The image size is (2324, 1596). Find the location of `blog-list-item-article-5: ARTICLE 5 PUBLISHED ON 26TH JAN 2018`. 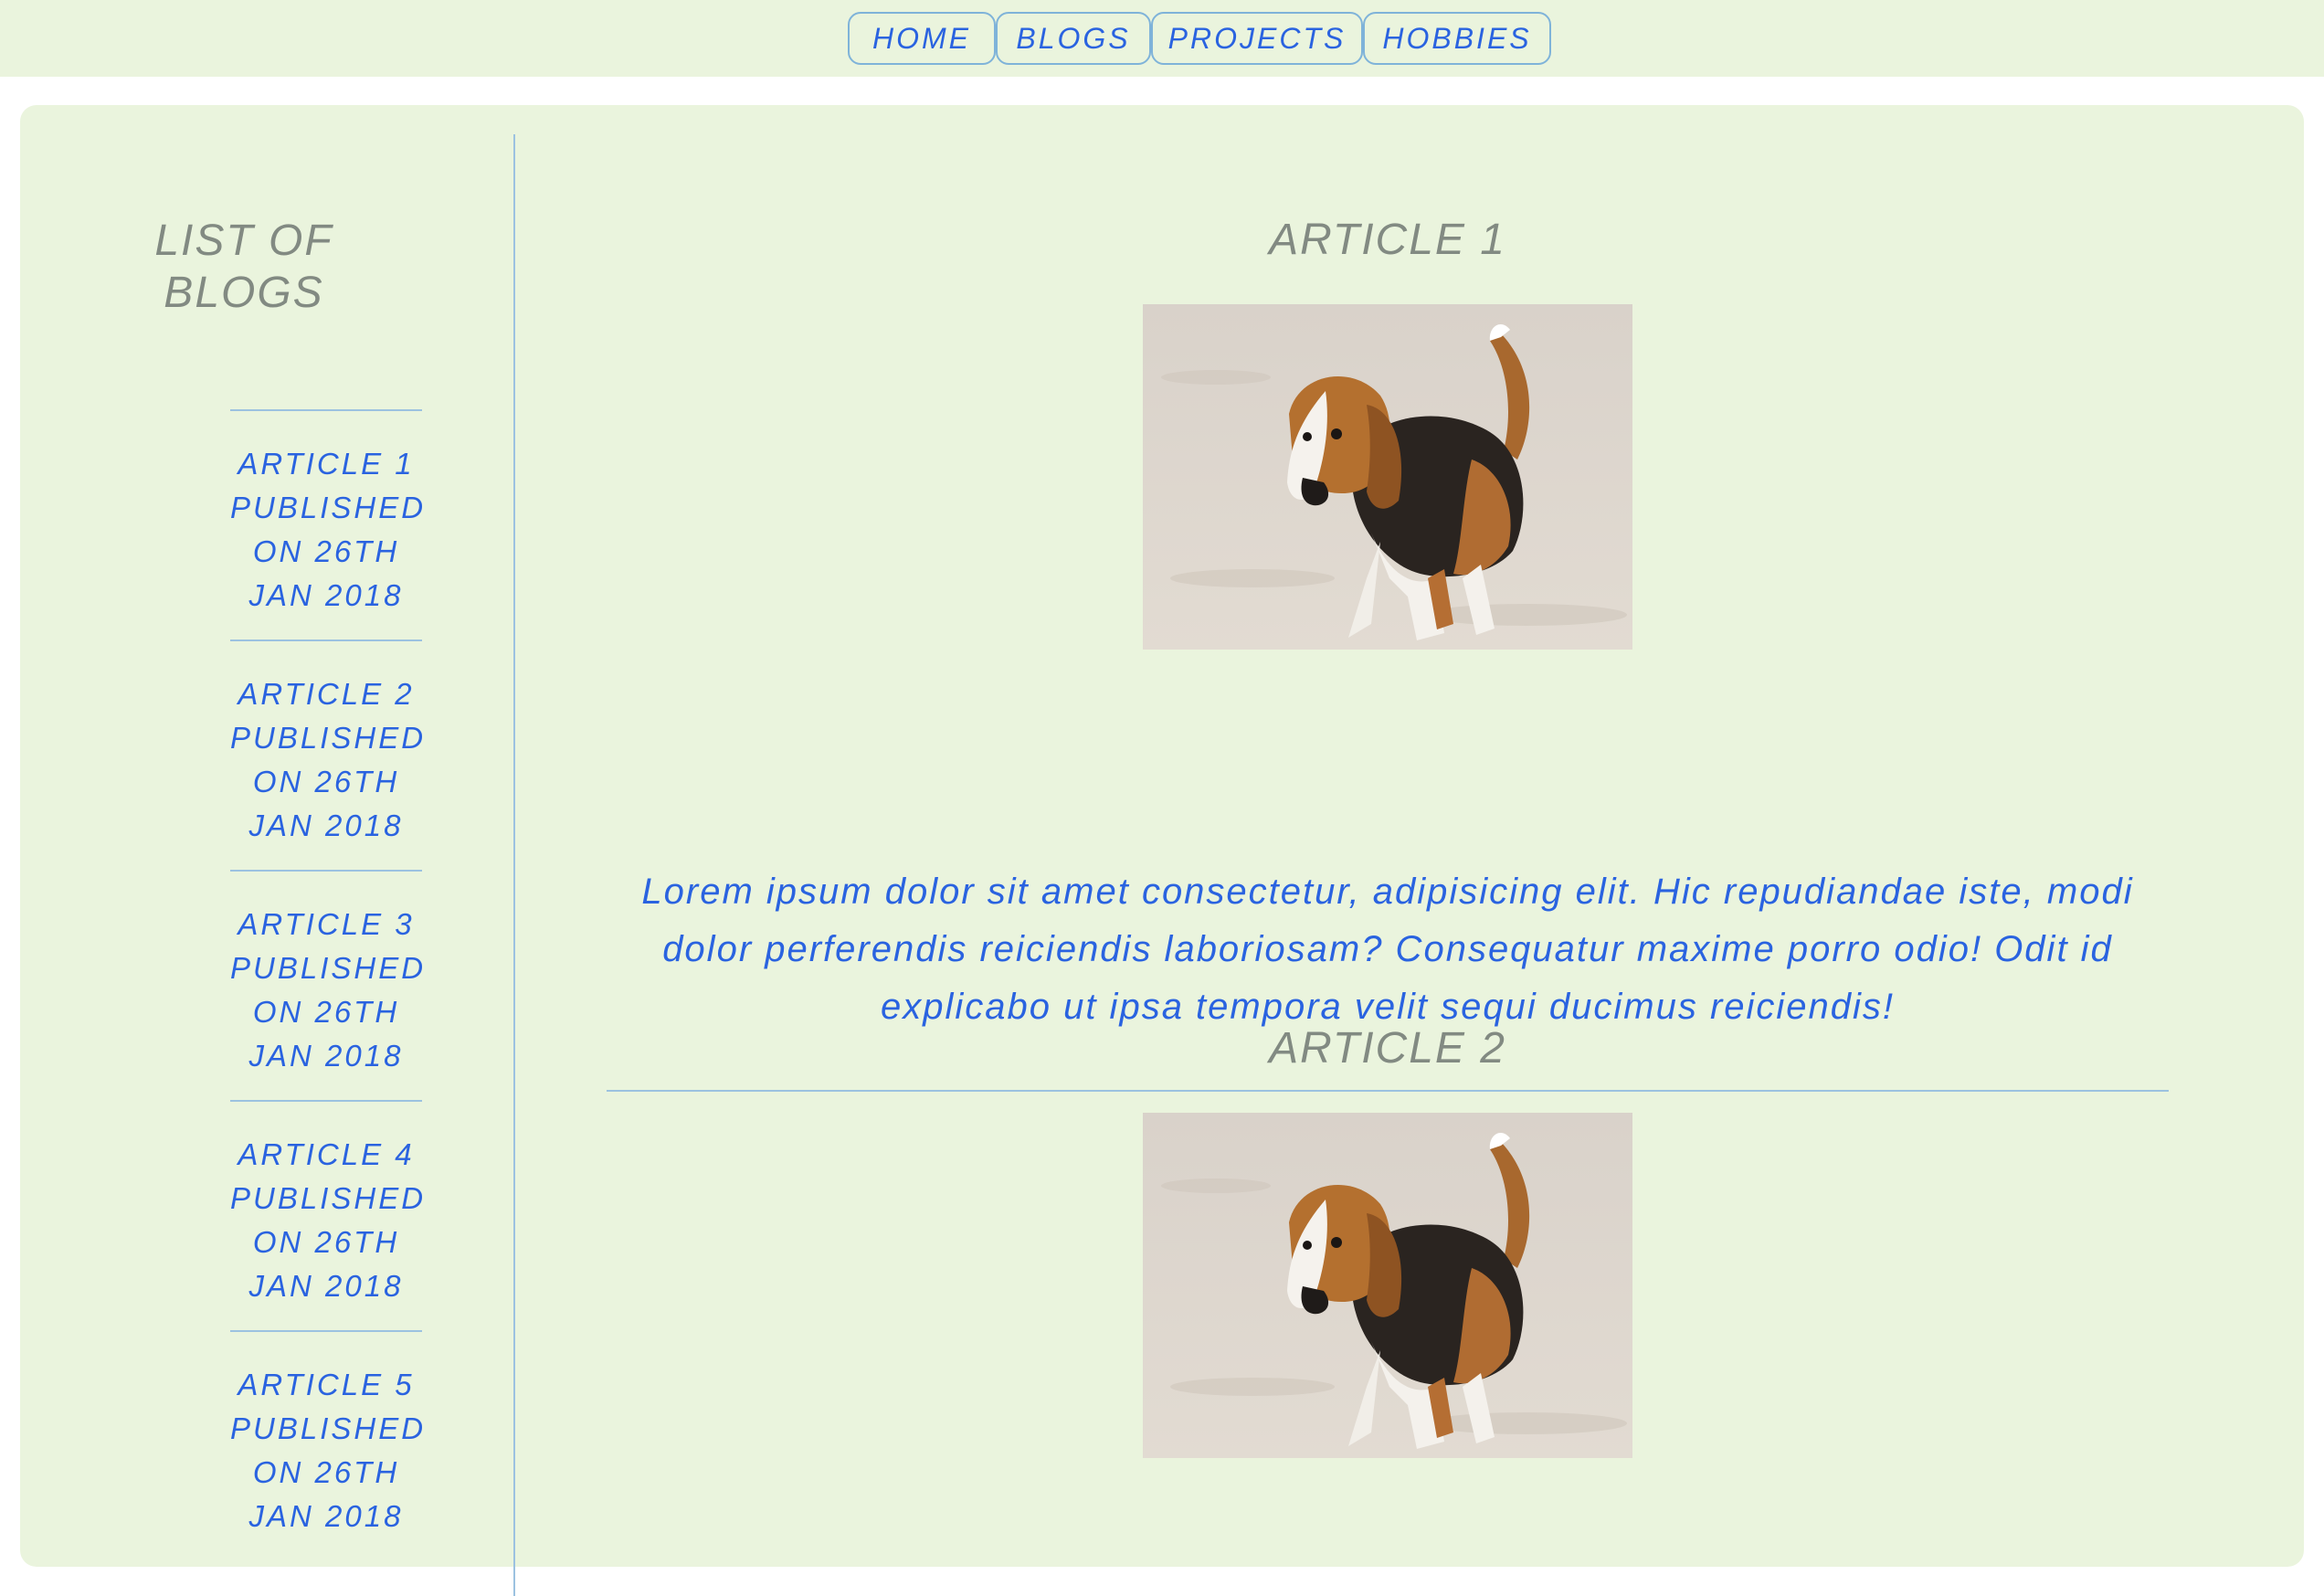

blog-list-item-article-5: ARTICLE 5 PUBLISHED ON 26TH JAN 2018 is located at coordinates (328, 1445).